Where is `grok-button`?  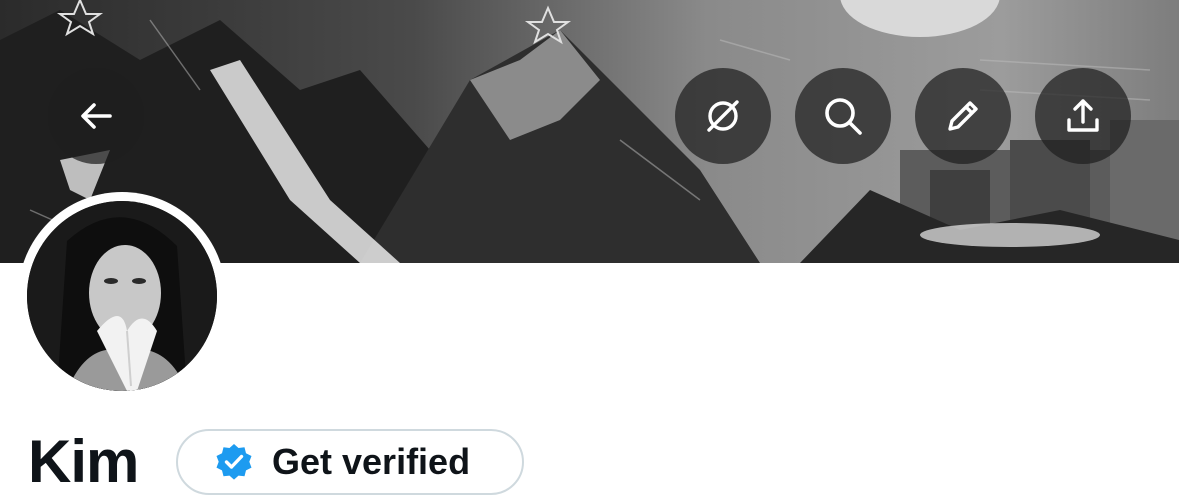
grok-button is located at coordinates (723, 116).